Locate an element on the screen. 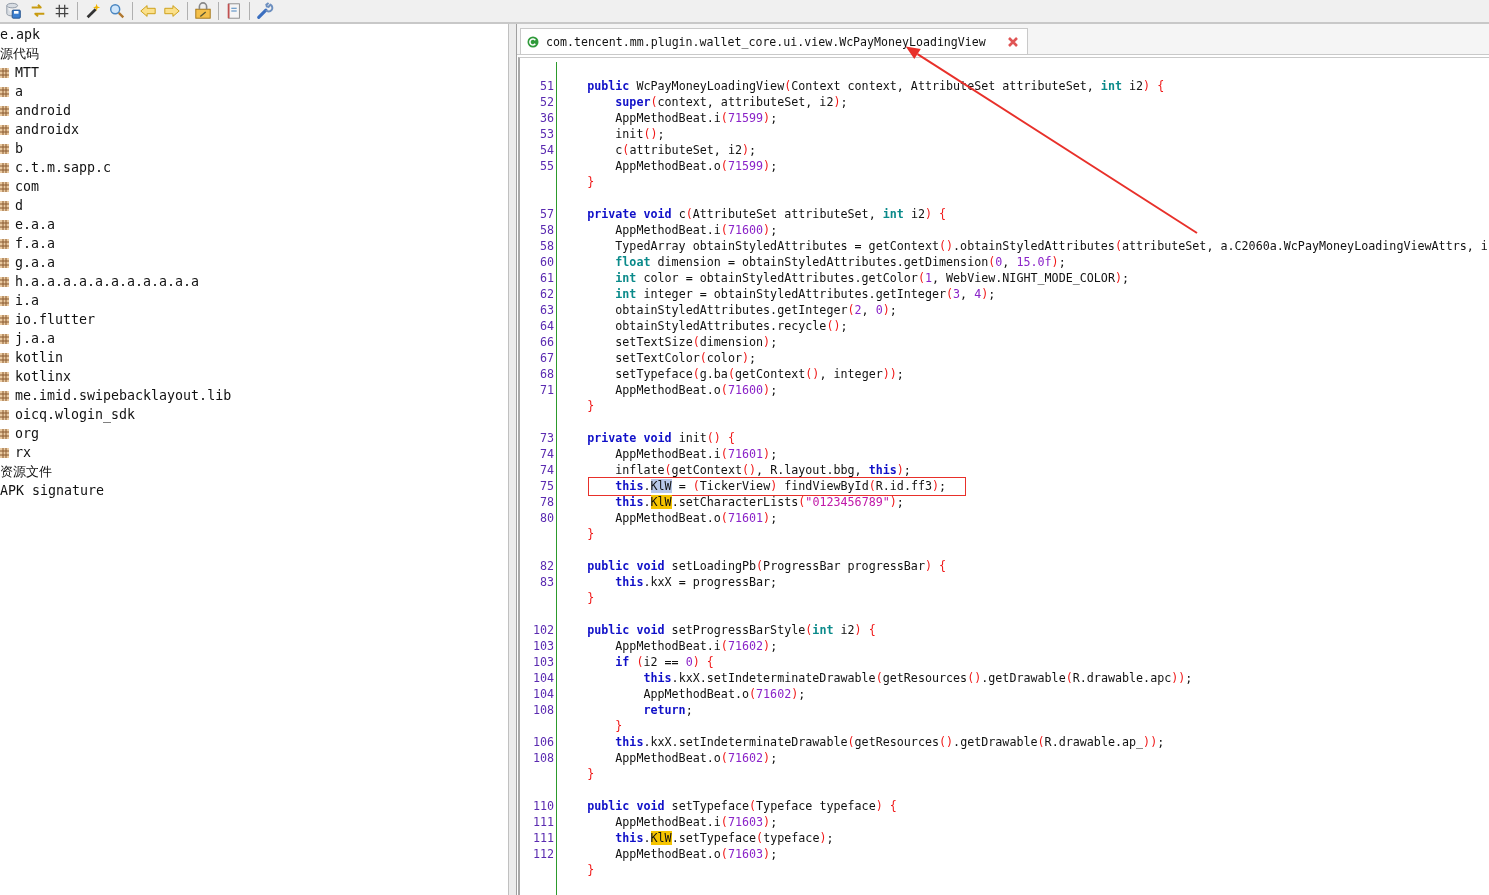 The height and width of the screenshot is (895, 1489). save-icon is located at coordinates (14, 11).